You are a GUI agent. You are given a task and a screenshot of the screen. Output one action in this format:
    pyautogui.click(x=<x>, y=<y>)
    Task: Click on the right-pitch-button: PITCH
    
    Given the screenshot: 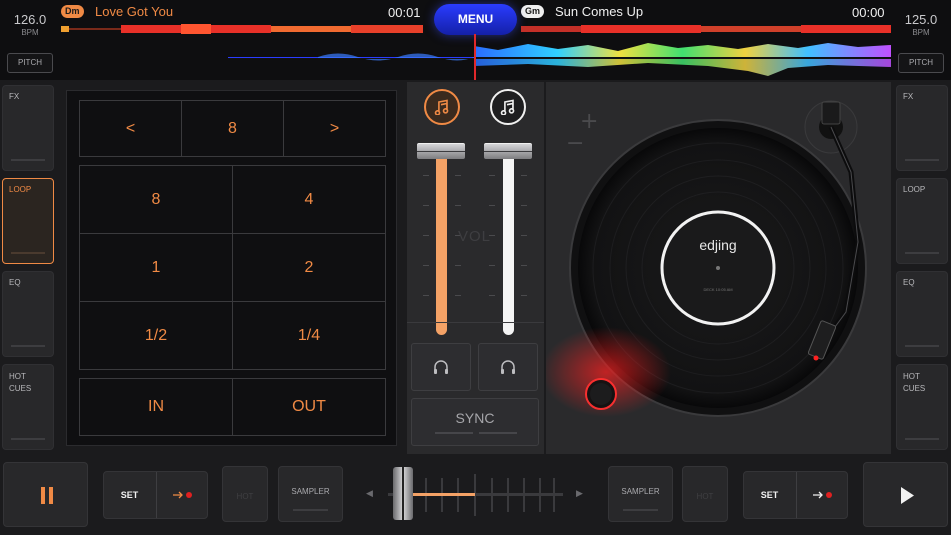 What is the action you would take?
    pyautogui.click(x=921, y=63)
    